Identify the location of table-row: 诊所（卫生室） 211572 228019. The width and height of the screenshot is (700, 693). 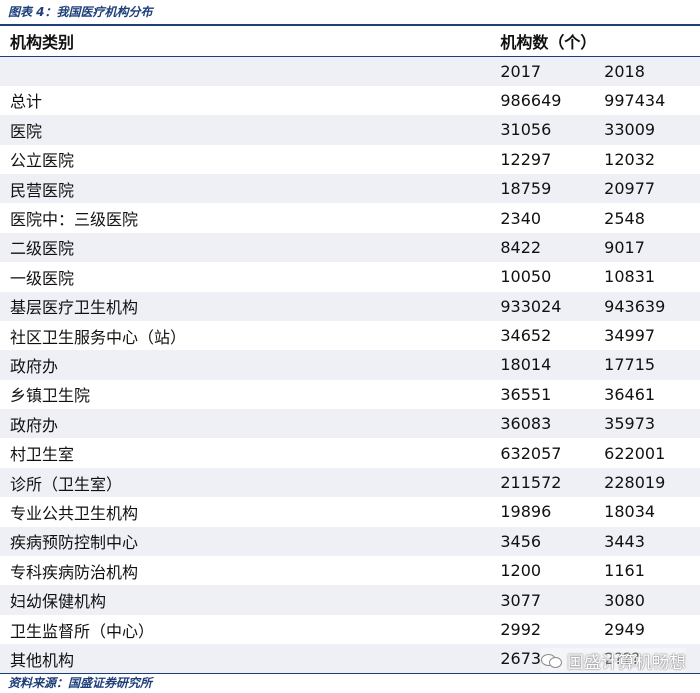
(350, 482).